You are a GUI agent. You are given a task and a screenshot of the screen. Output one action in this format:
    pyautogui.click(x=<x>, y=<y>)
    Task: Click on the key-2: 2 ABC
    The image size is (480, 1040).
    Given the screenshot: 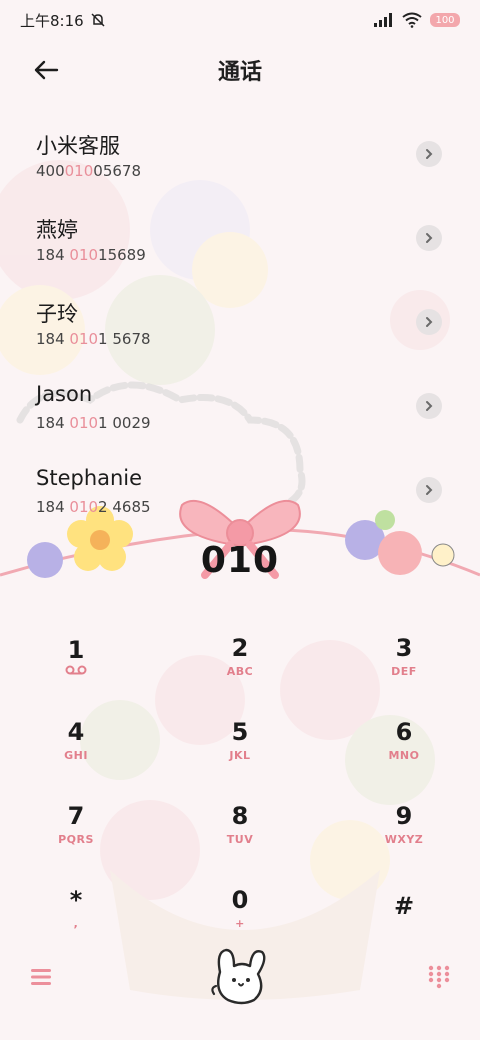 What is the action you would take?
    pyautogui.click(x=240, y=655)
    